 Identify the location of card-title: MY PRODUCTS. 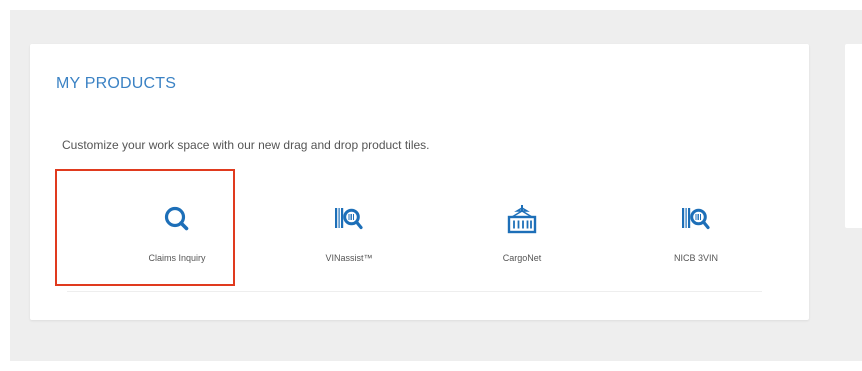
(116, 83).